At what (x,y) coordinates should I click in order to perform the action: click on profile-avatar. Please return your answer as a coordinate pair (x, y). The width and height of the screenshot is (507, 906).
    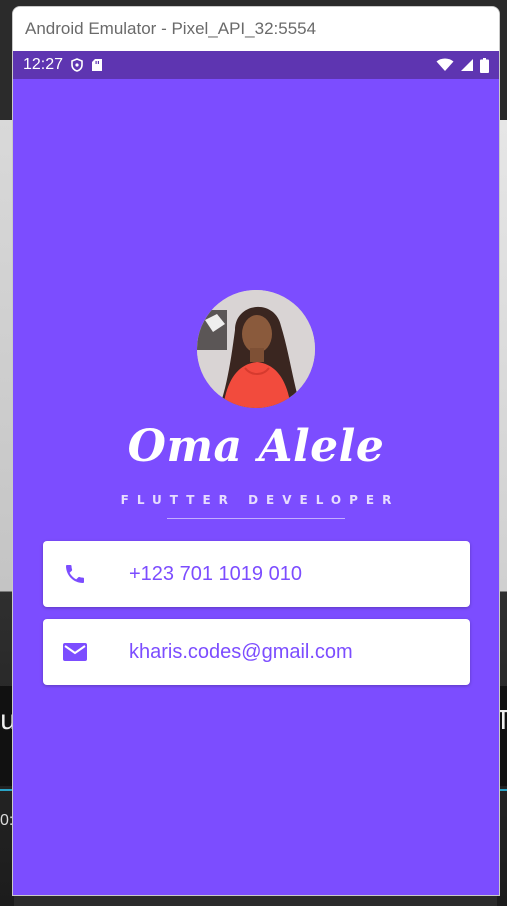
    Looking at the image, I should click on (256, 349).